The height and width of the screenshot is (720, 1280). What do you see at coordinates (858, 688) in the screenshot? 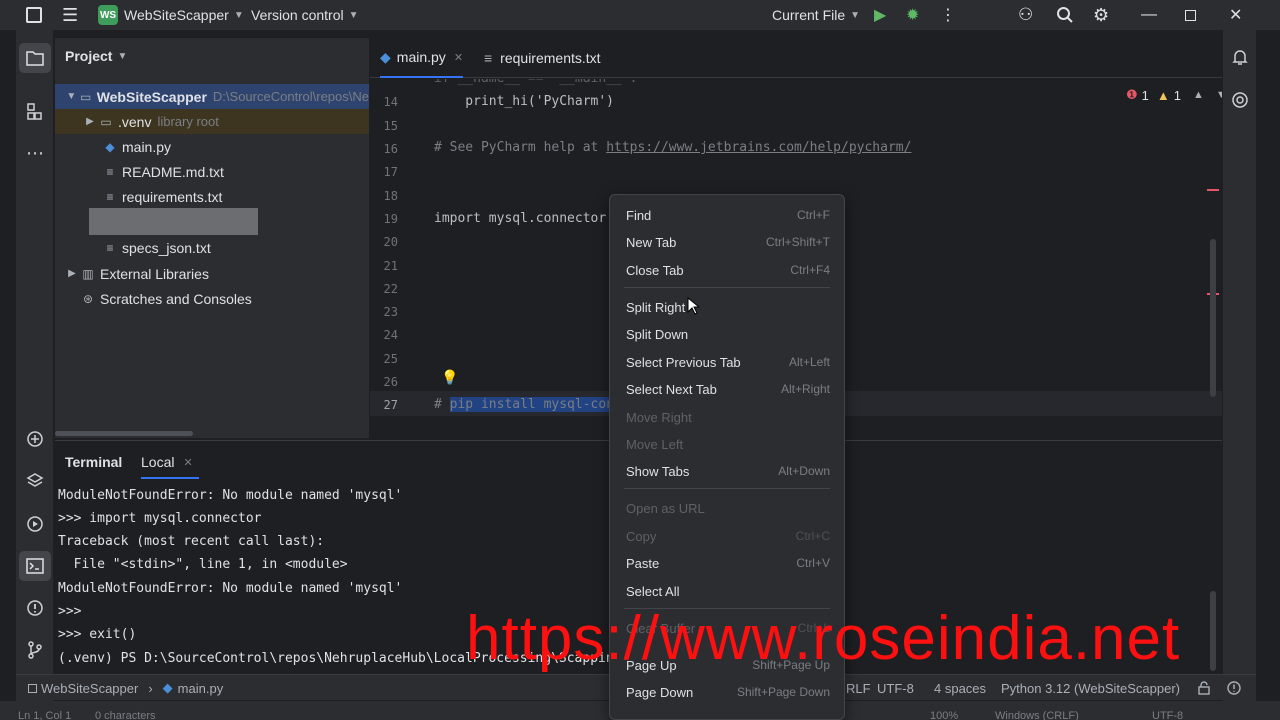
I see `line-separator: RLF` at bounding box center [858, 688].